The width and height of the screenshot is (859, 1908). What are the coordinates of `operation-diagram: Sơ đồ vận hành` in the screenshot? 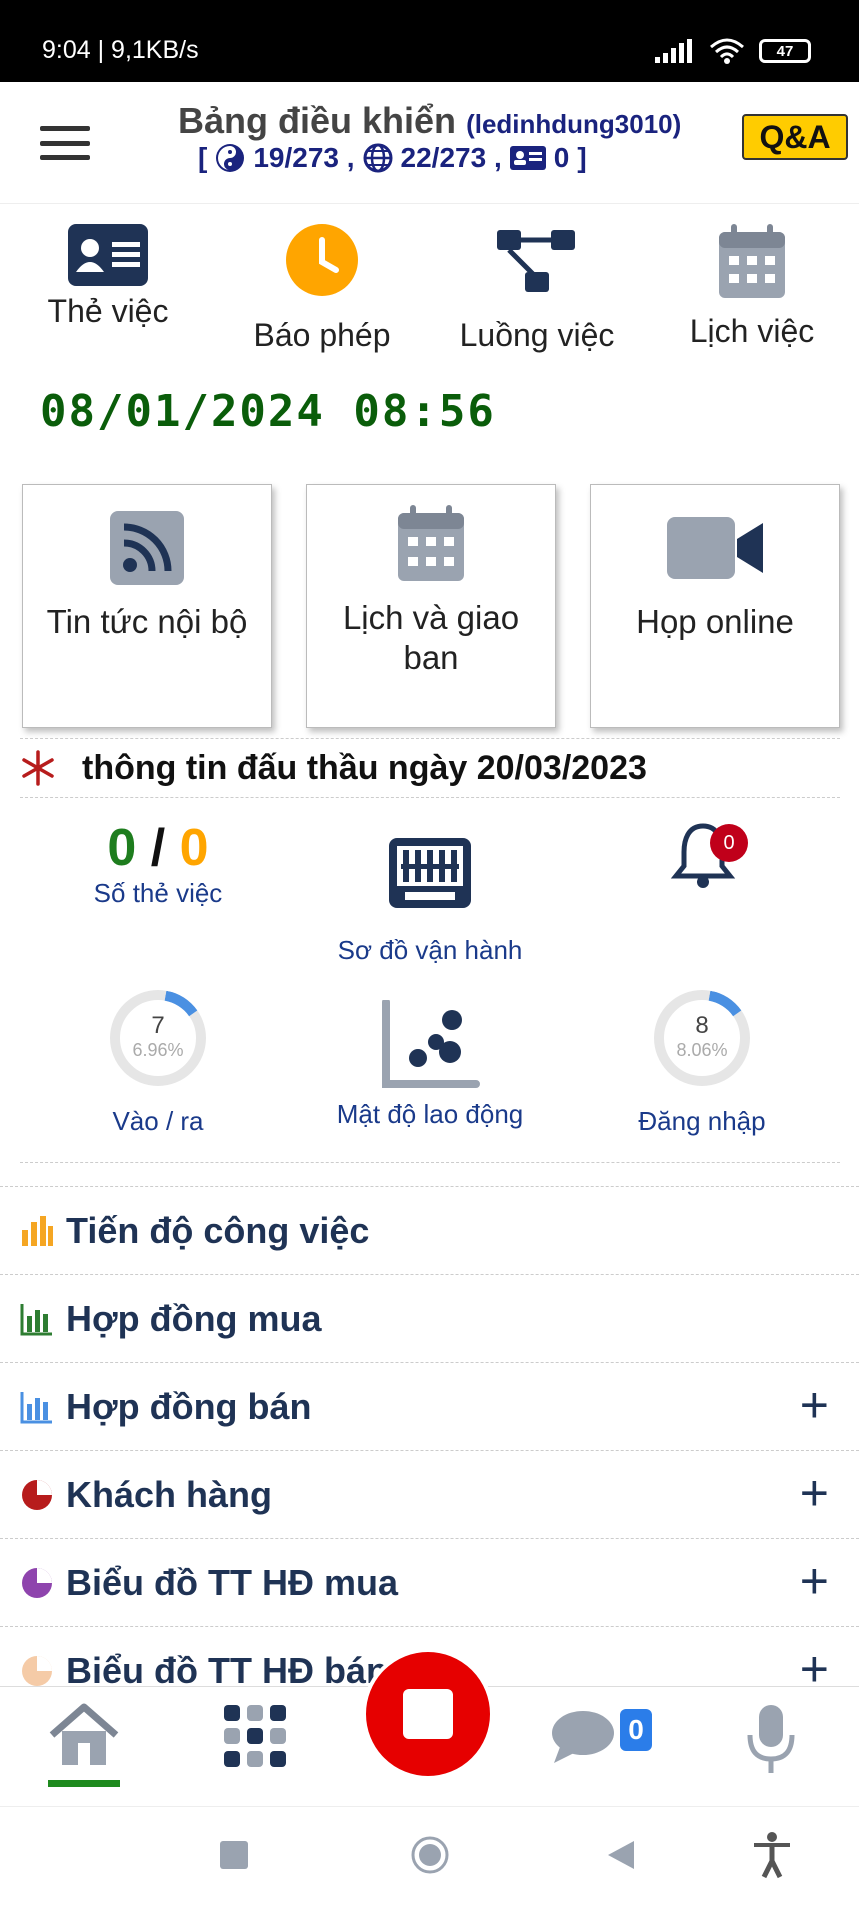 It's located at (430, 901).